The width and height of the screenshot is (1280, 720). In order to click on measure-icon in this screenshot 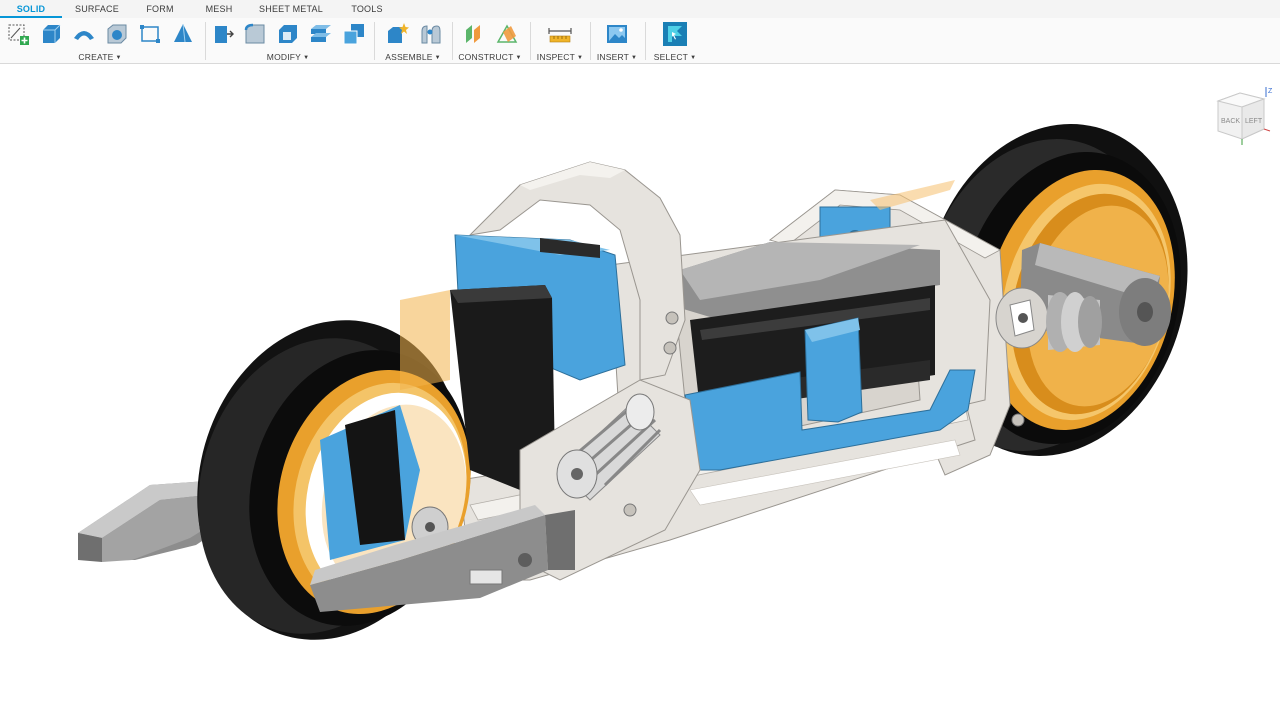, I will do `click(560, 34)`.